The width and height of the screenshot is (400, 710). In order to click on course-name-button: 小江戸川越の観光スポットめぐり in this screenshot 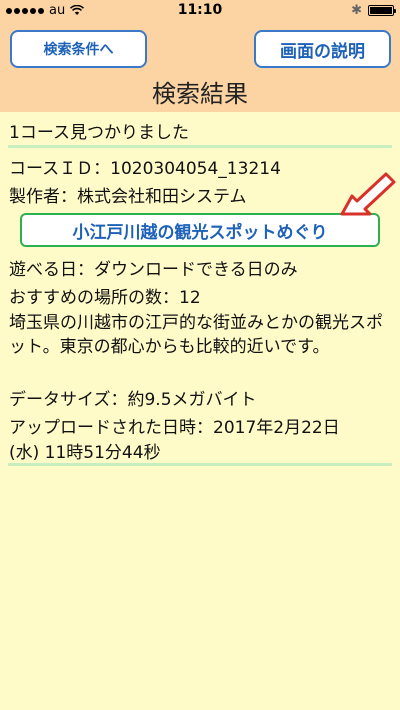, I will do `click(200, 230)`.